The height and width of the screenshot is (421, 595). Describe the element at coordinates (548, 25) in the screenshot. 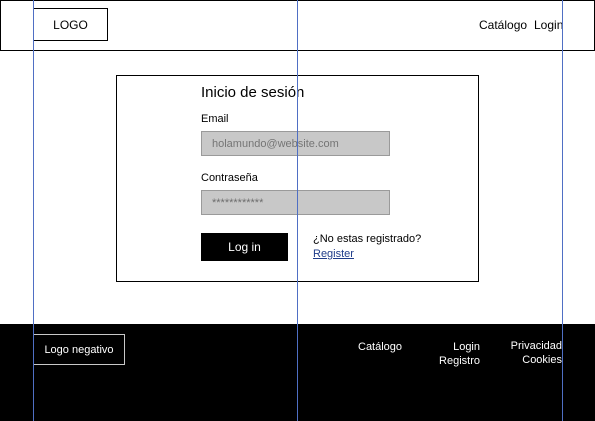

I see `nav-login-link: Login` at that location.